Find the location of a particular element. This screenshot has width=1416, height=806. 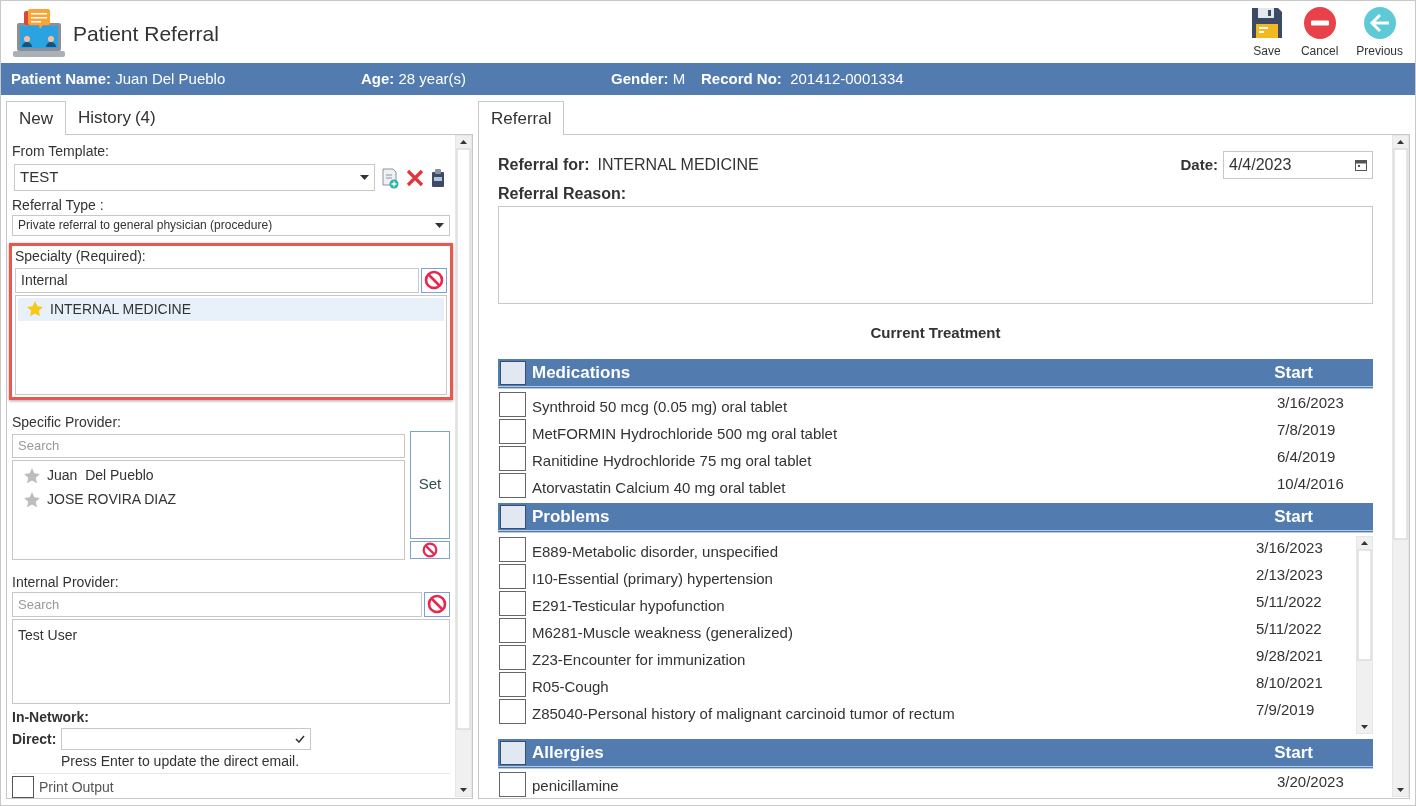

tab: Referral is located at coordinates (521, 118).